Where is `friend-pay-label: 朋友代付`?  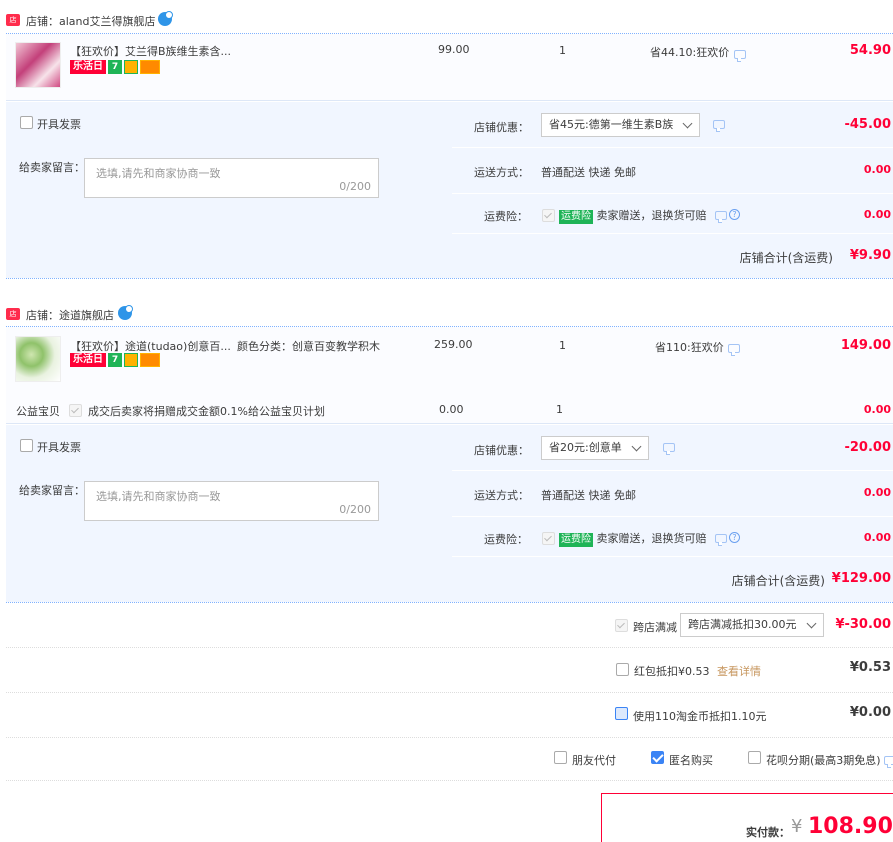 friend-pay-label: 朋友代付 is located at coordinates (594, 760).